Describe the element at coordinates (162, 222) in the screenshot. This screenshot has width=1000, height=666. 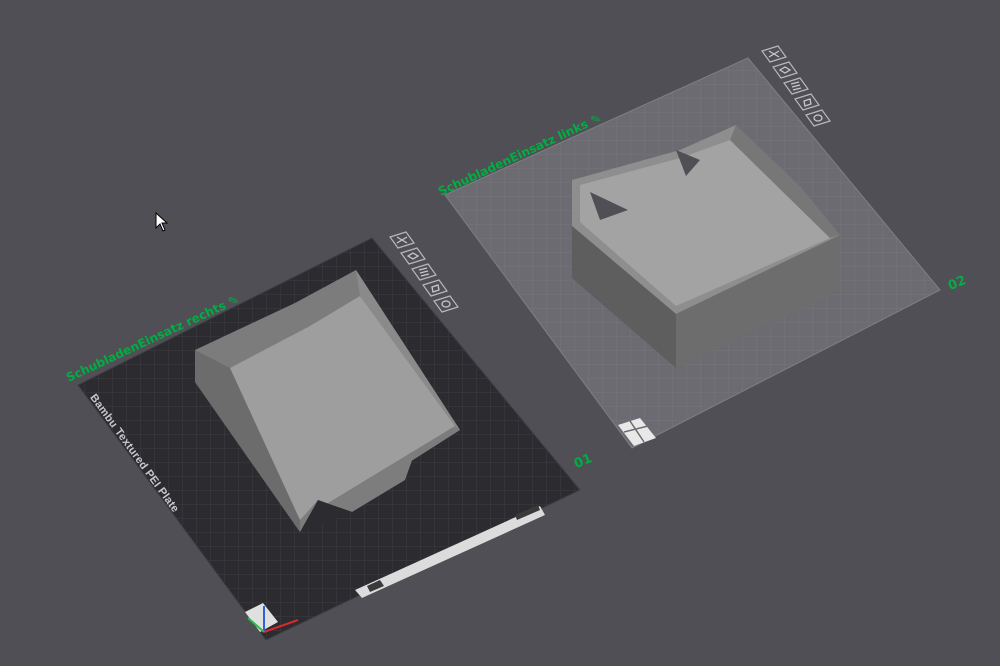
I see `mouse-pointer-icon` at that location.